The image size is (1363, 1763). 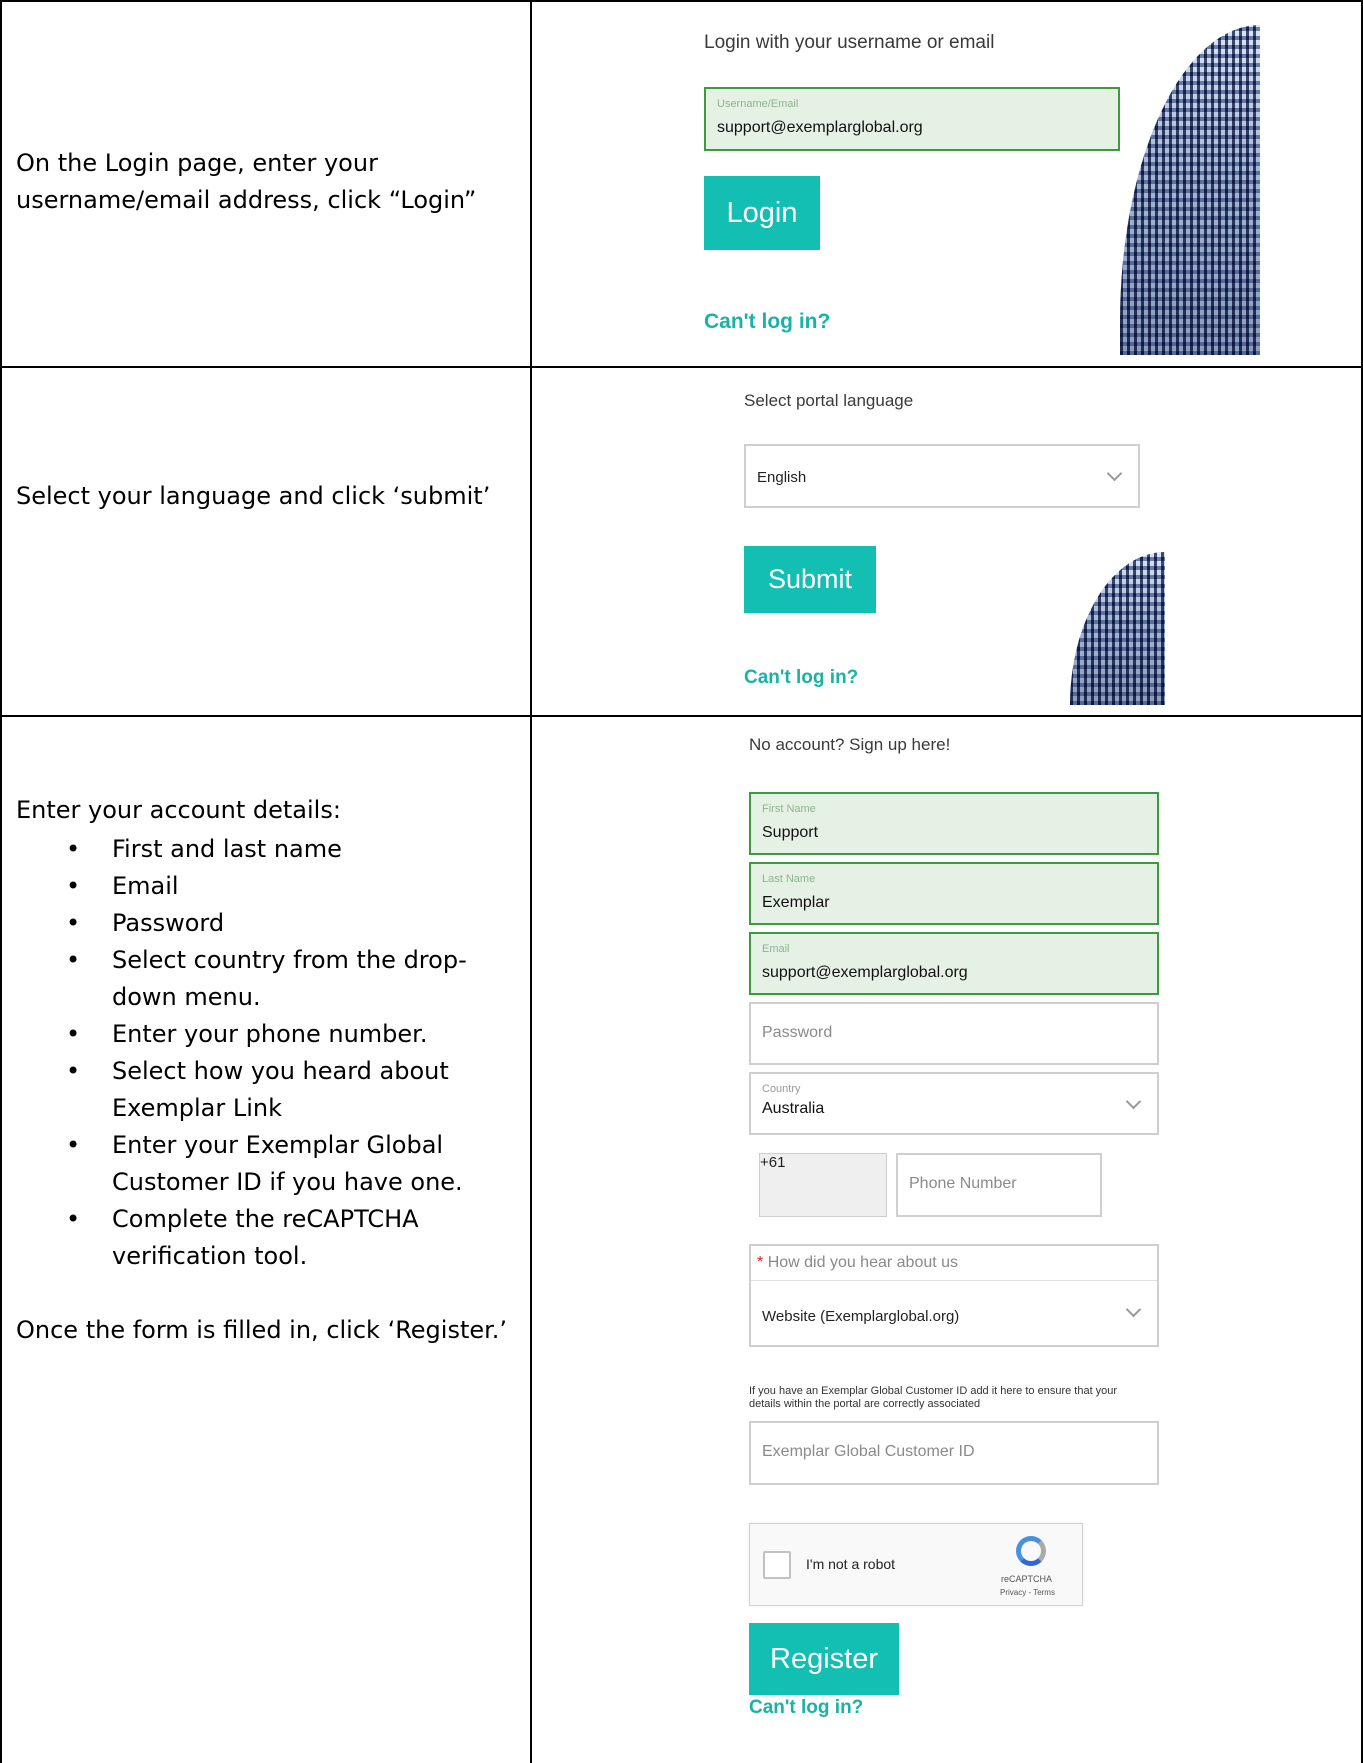 What do you see at coordinates (793, 1108) in the screenshot?
I see `country-value: Australia` at bounding box center [793, 1108].